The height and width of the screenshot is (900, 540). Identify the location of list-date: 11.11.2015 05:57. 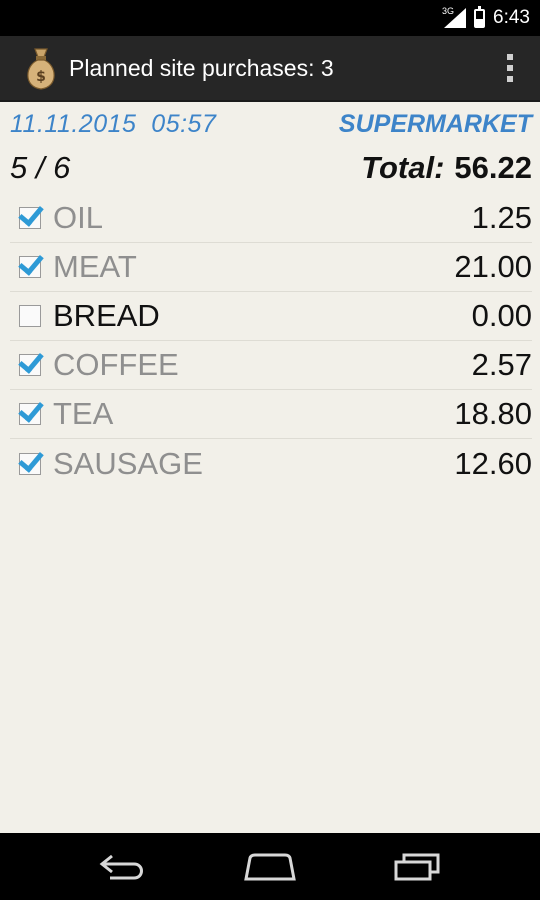
(113, 124).